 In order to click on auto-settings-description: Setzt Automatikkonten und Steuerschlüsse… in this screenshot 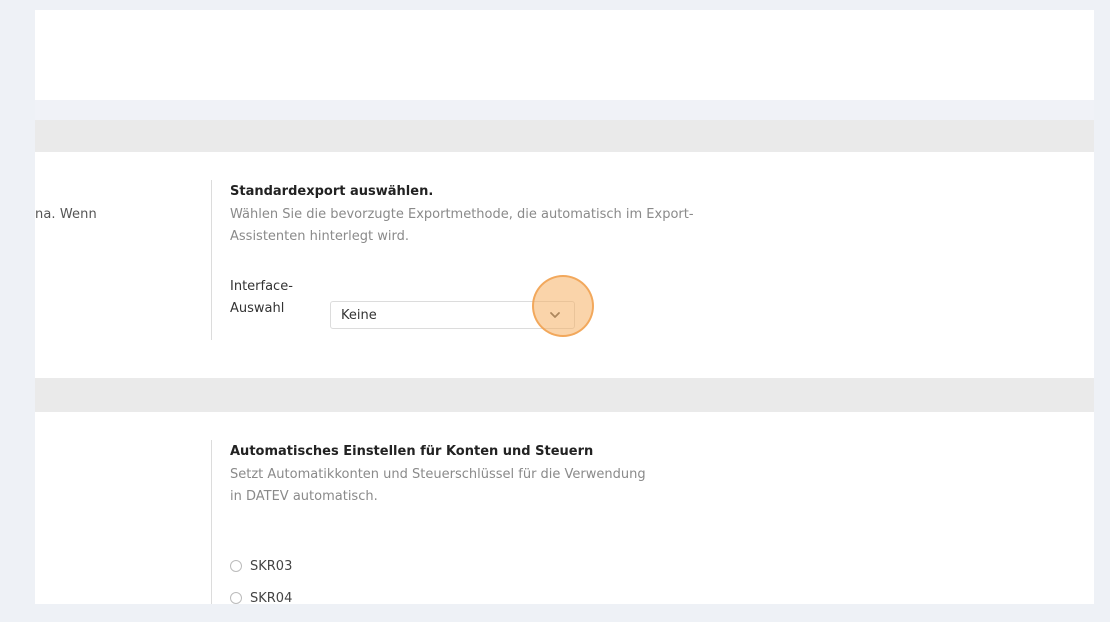, I will do `click(438, 485)`.